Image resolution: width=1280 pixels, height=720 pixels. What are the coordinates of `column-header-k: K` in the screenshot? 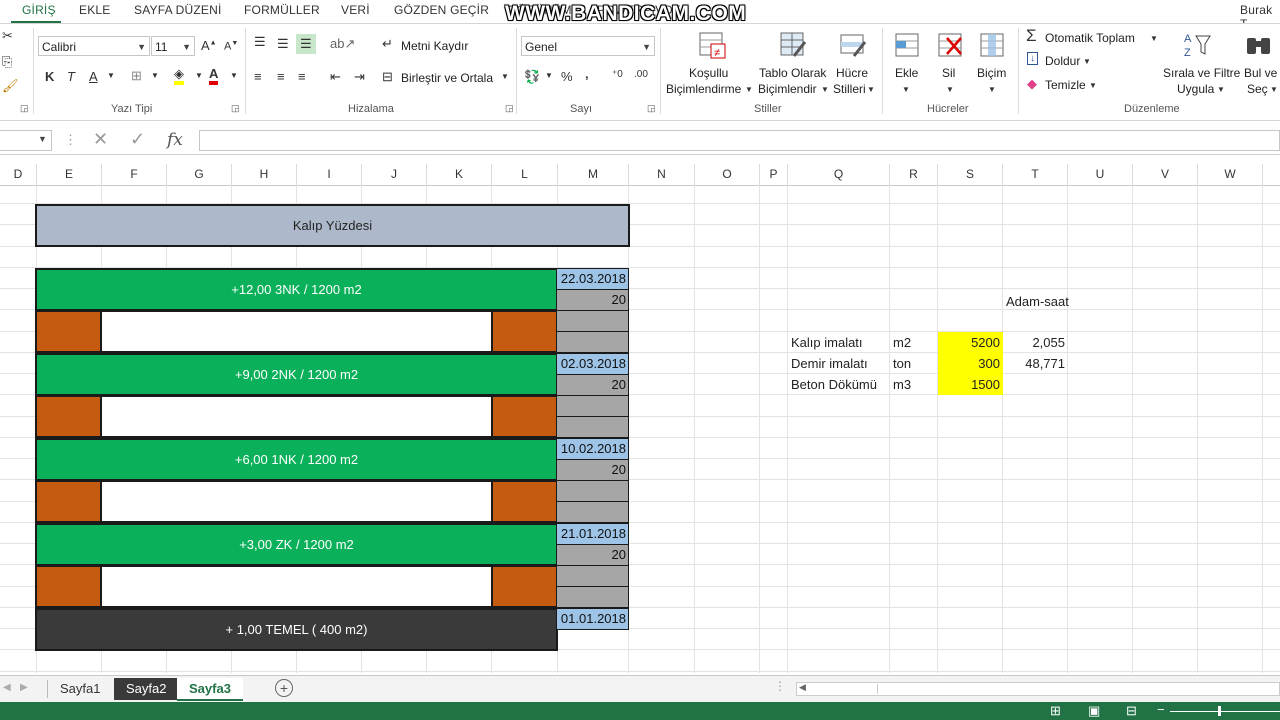 It's located at (459, 174).